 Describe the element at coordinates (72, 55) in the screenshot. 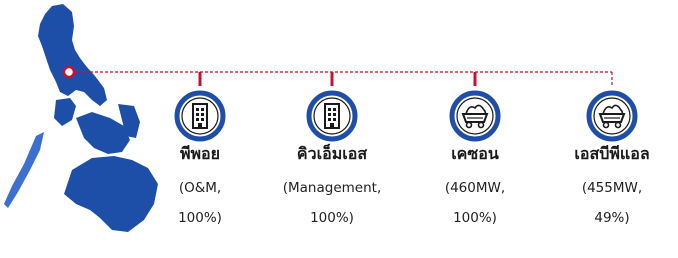

I see `map-luzon` at that location.